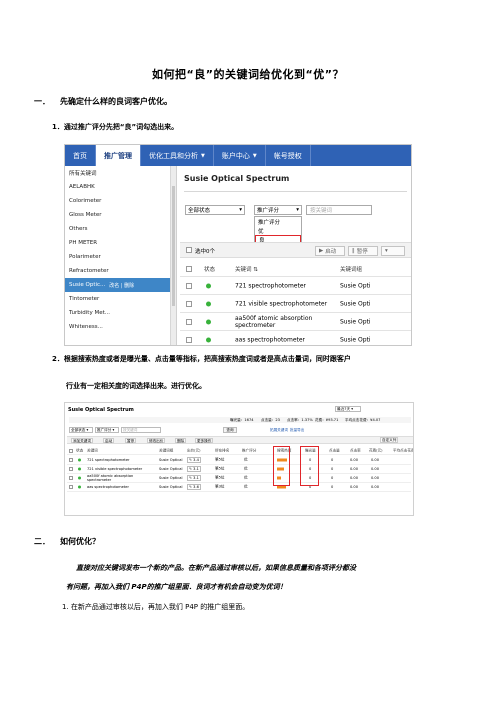  I want to click on row-bid: ✎ 3.6, so click(194, 487).